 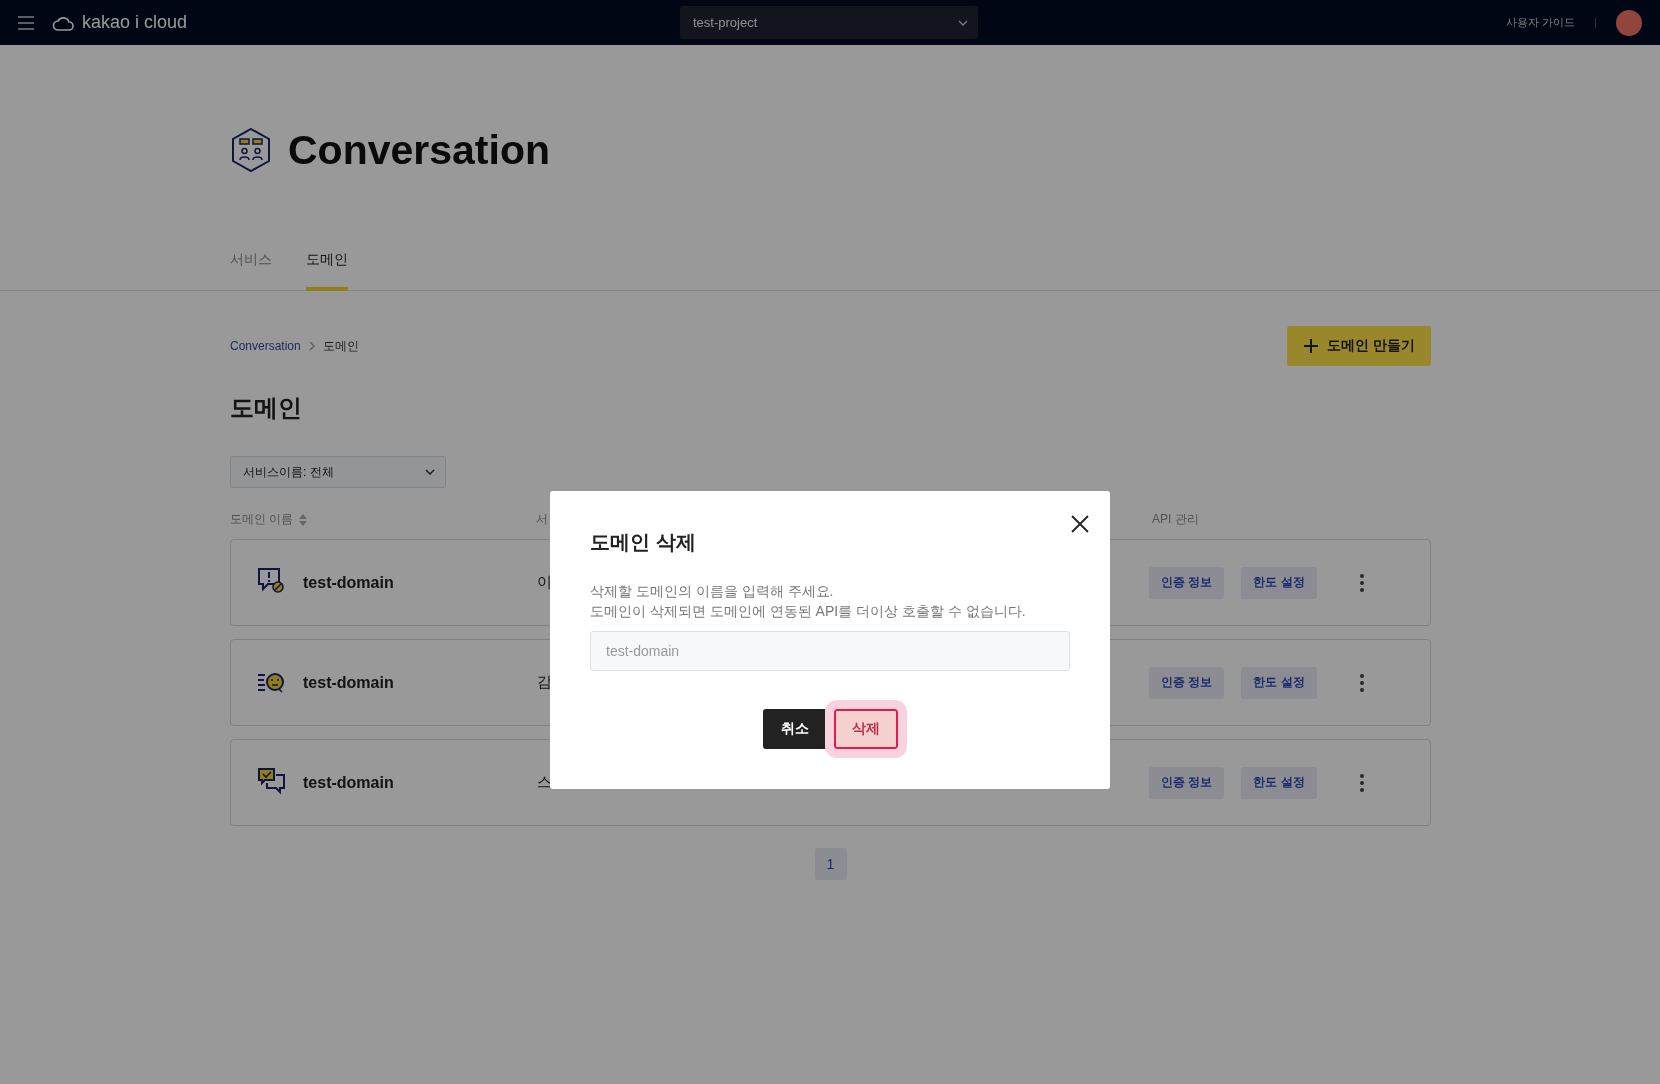 I want to click on dialog-message: 삭제할 도메인의 이름을 입력해 주세요., so click(x=712, y=591).